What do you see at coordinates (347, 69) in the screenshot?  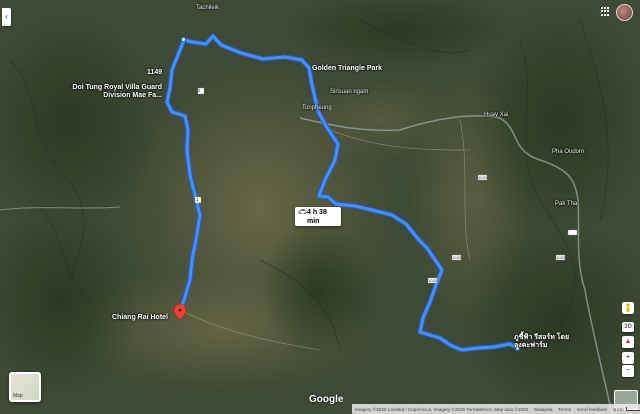 I see `place-label-golden-triangle-park: Golden Triangle Park` at bounding box center [347, 69].